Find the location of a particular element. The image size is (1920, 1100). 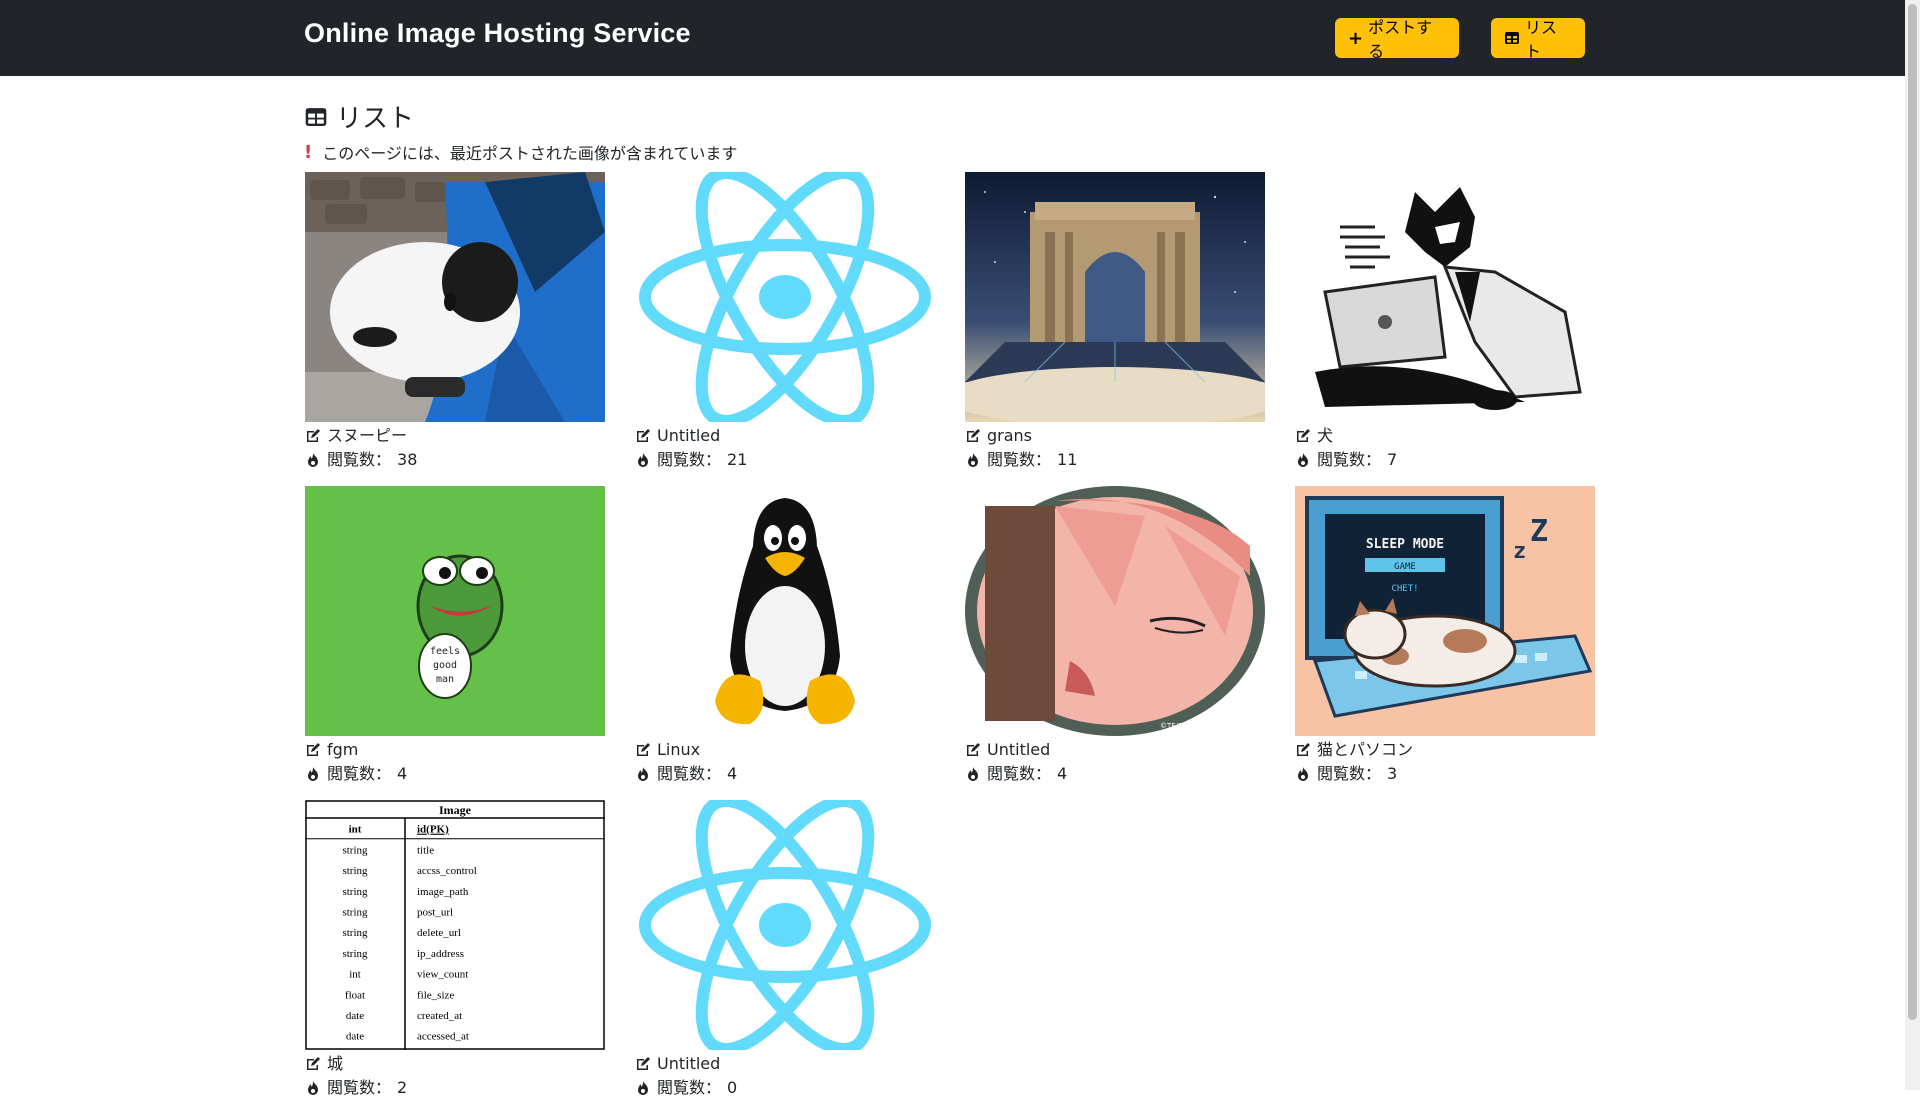

er-field-name: post_url is located at coordinates (435, 913).